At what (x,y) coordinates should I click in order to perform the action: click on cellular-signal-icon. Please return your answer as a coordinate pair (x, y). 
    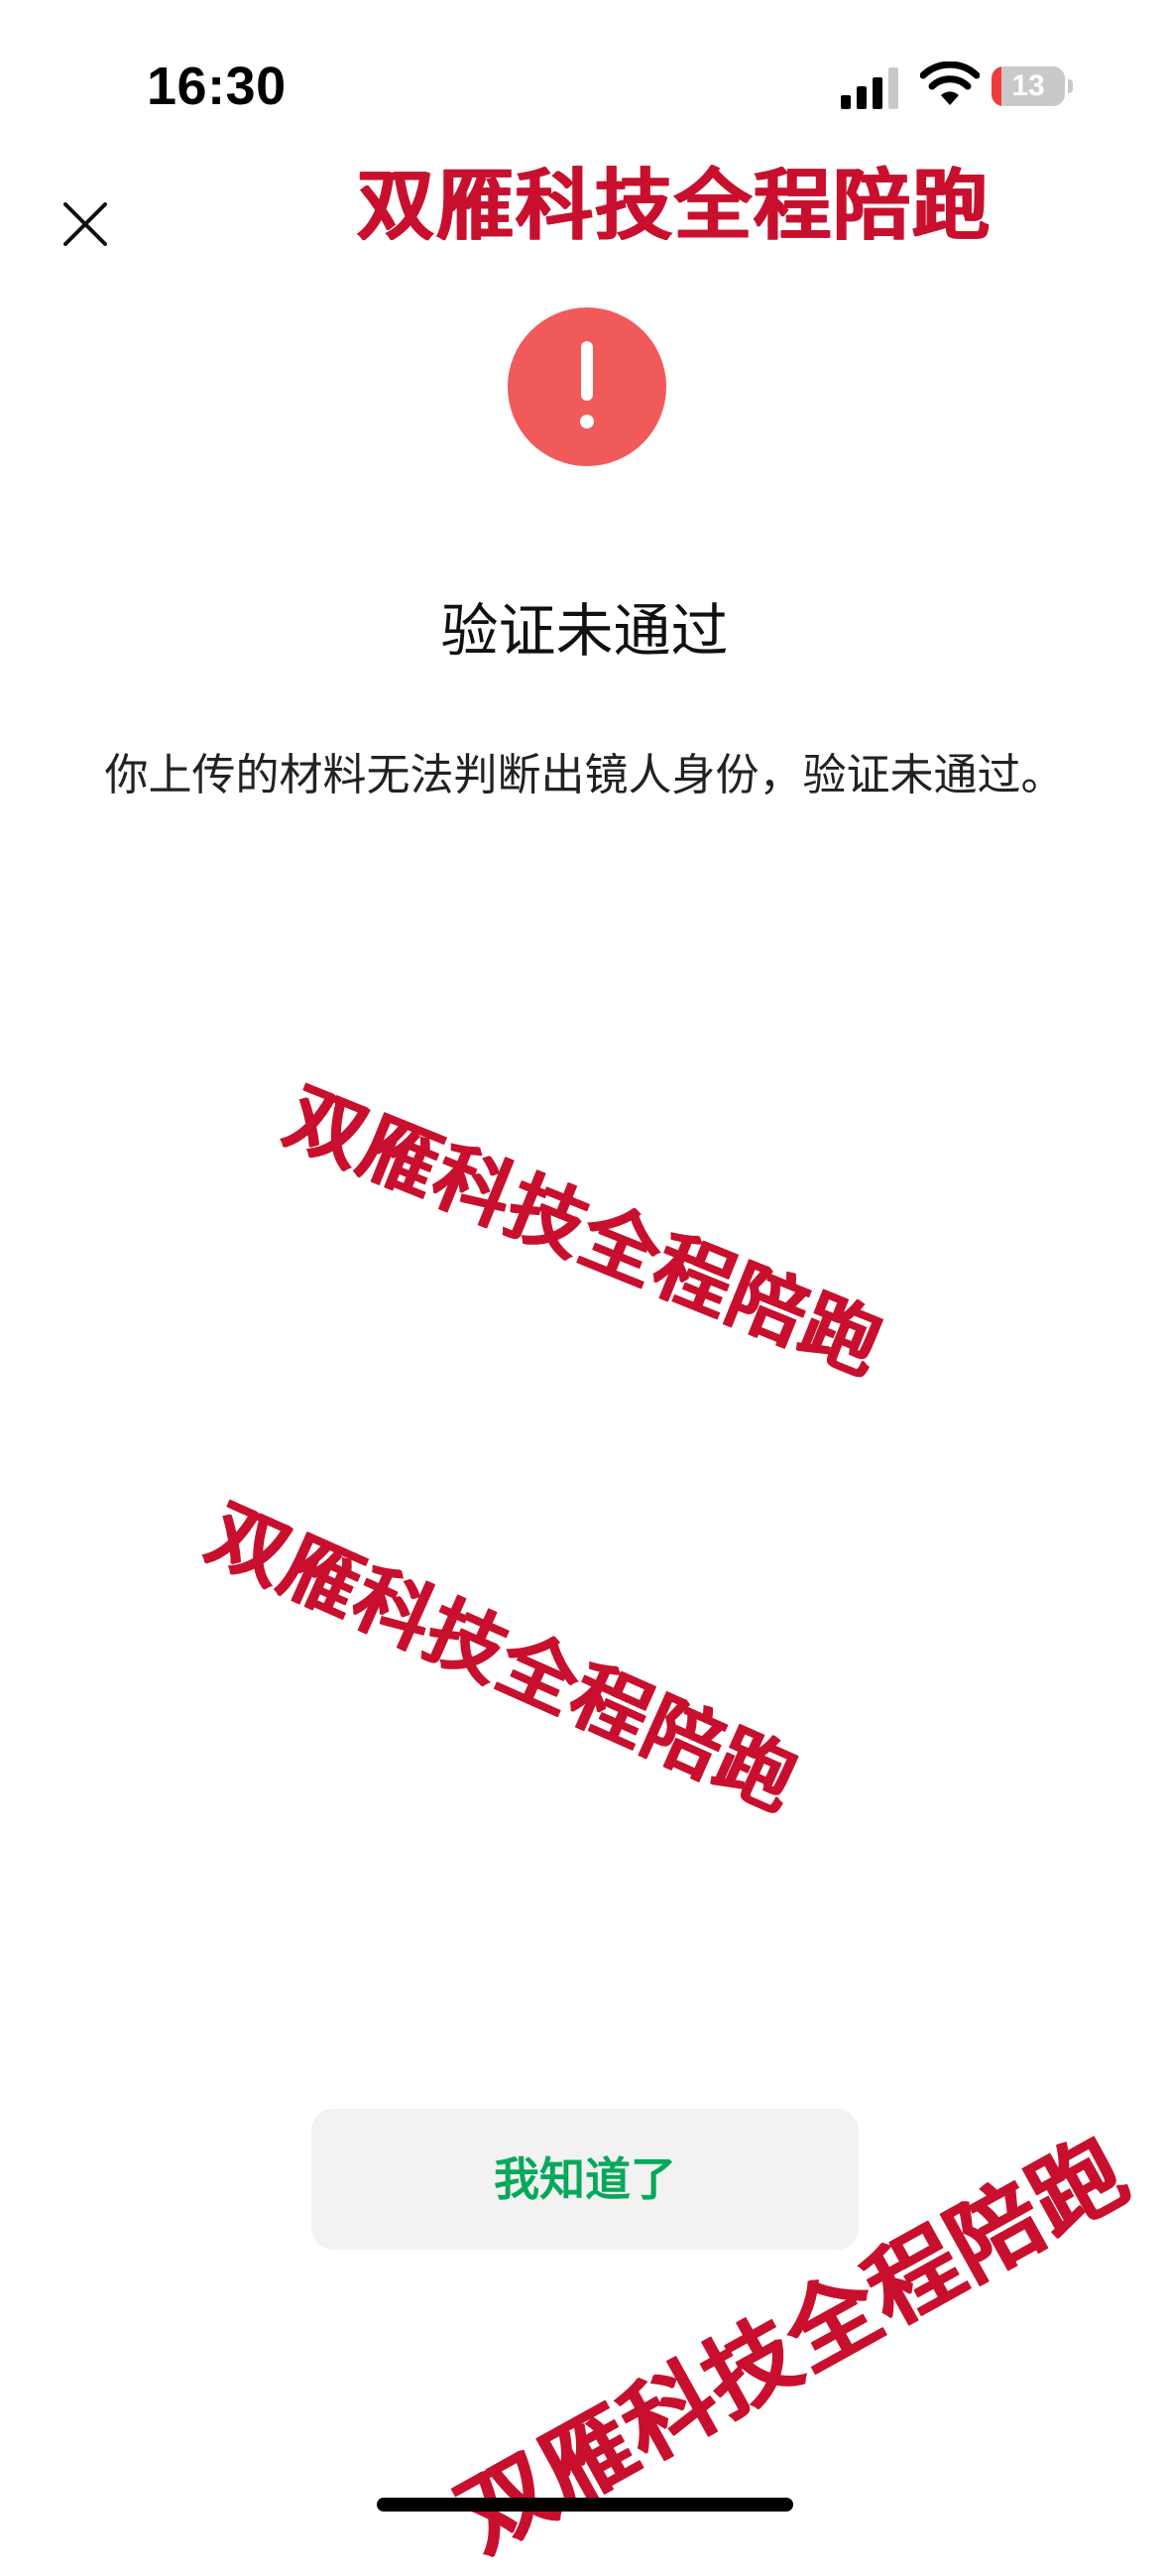
    Looking at the image, I should click on (869, 88).